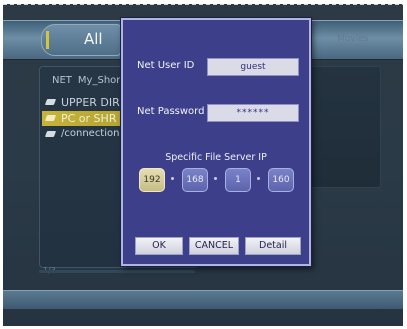  What do you see at coordinates (91, 80) in the screenshot?
I see `breadcrumb: NET My_Shortc` at bounding box center [91, 80].